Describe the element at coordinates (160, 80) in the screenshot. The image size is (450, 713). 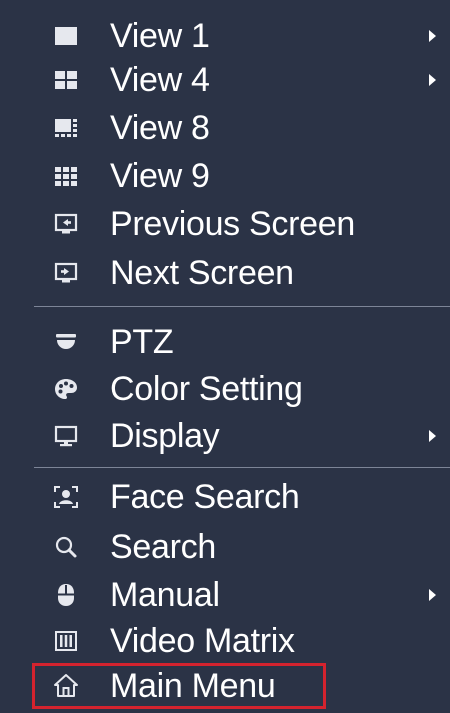
I see `menu-item-label: View 4` at that location.